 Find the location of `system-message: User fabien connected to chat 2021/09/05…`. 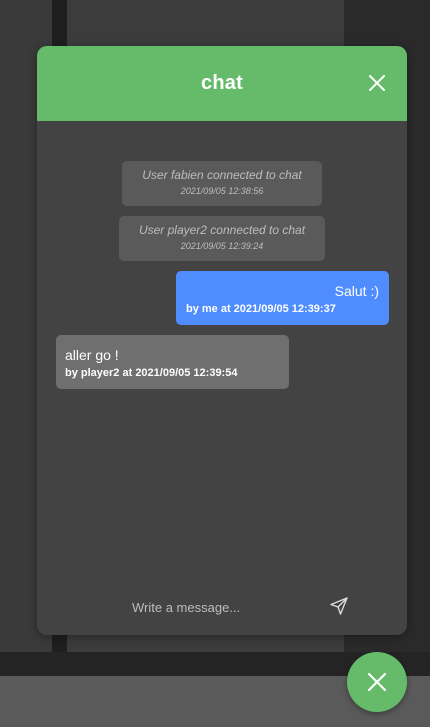

system-message: User fabien connected to chat 2021/09/05… is located at coordinates (222, 183).